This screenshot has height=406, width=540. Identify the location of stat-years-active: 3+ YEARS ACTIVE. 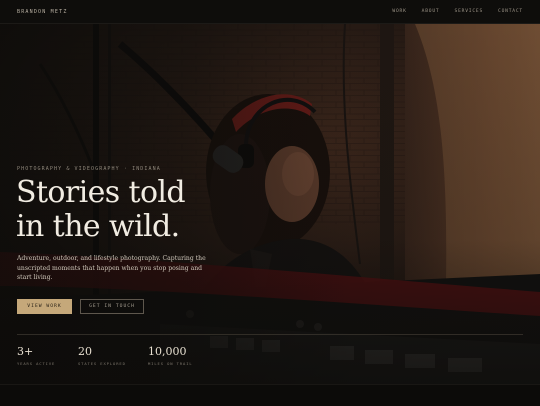
(36, 356).